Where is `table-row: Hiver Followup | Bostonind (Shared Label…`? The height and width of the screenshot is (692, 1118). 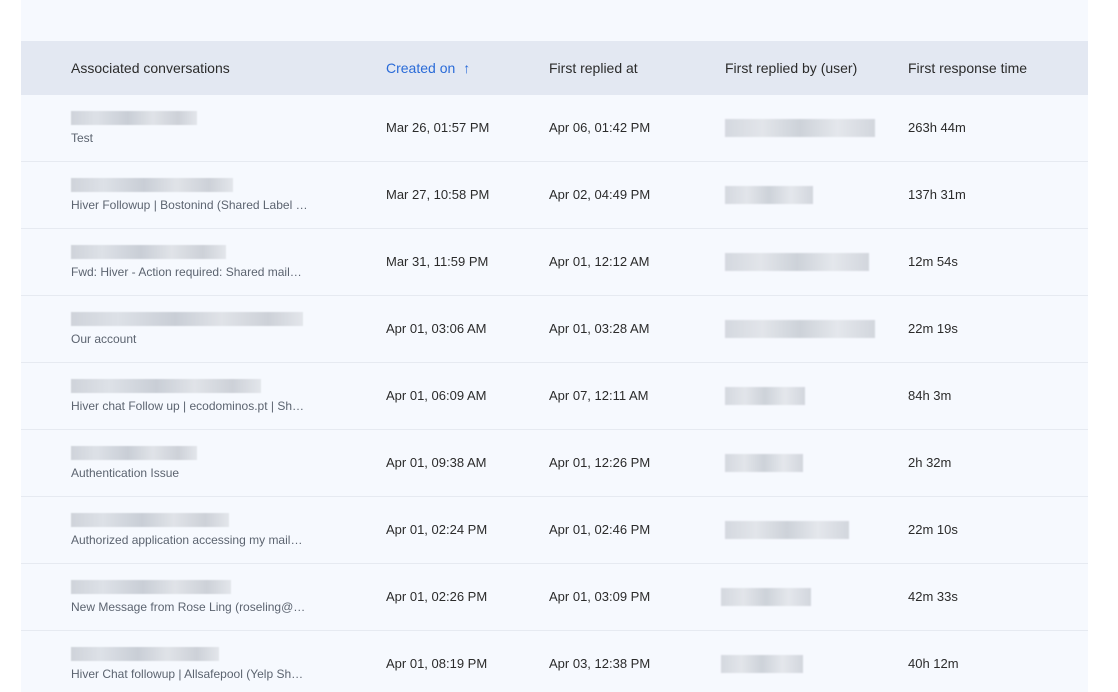
table-row: Hiver Followup | Bostonind (Shared Label… is located at coordinates (554, 195).